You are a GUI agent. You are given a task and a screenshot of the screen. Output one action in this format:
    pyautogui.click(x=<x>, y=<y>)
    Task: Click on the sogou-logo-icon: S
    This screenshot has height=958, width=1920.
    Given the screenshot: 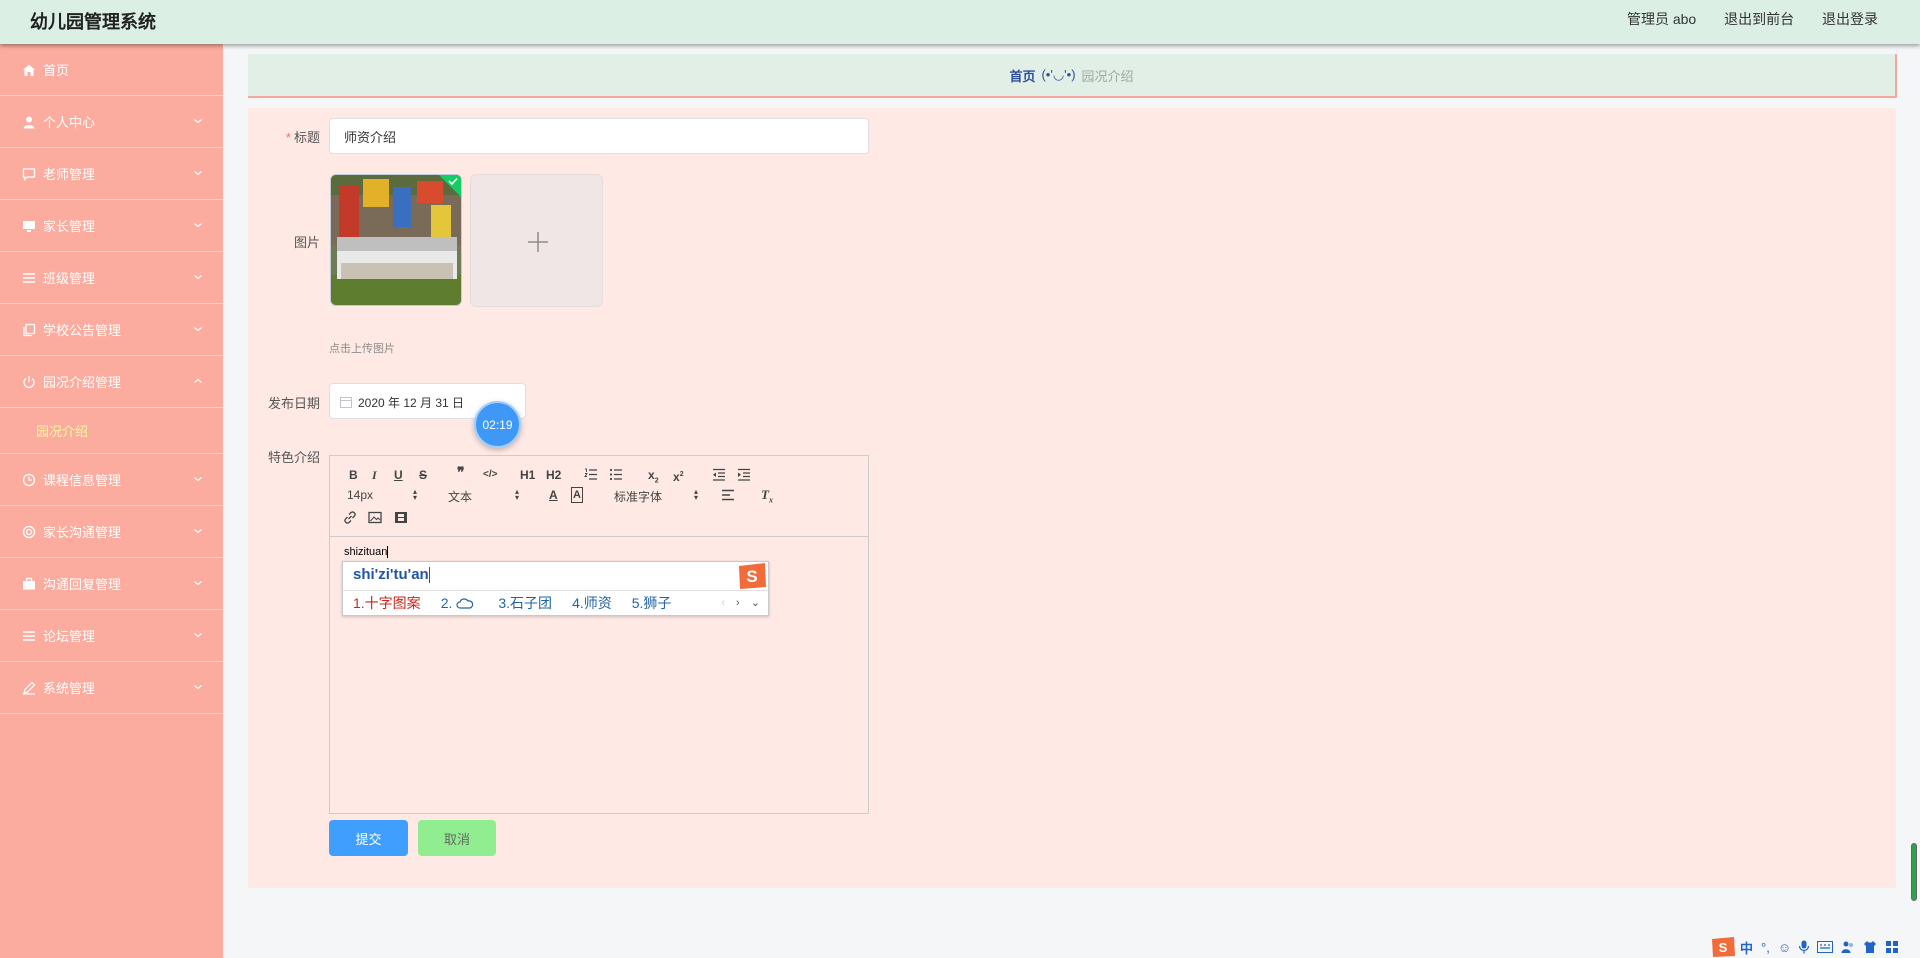 What is the action you would take?
    pyautogui.click(x=752, y=576)
    